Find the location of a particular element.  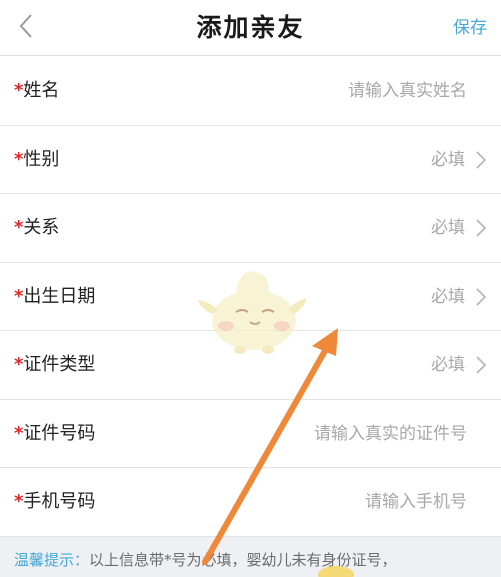

phone-input: 请输入手机号 is located at coordinates (416, 502).